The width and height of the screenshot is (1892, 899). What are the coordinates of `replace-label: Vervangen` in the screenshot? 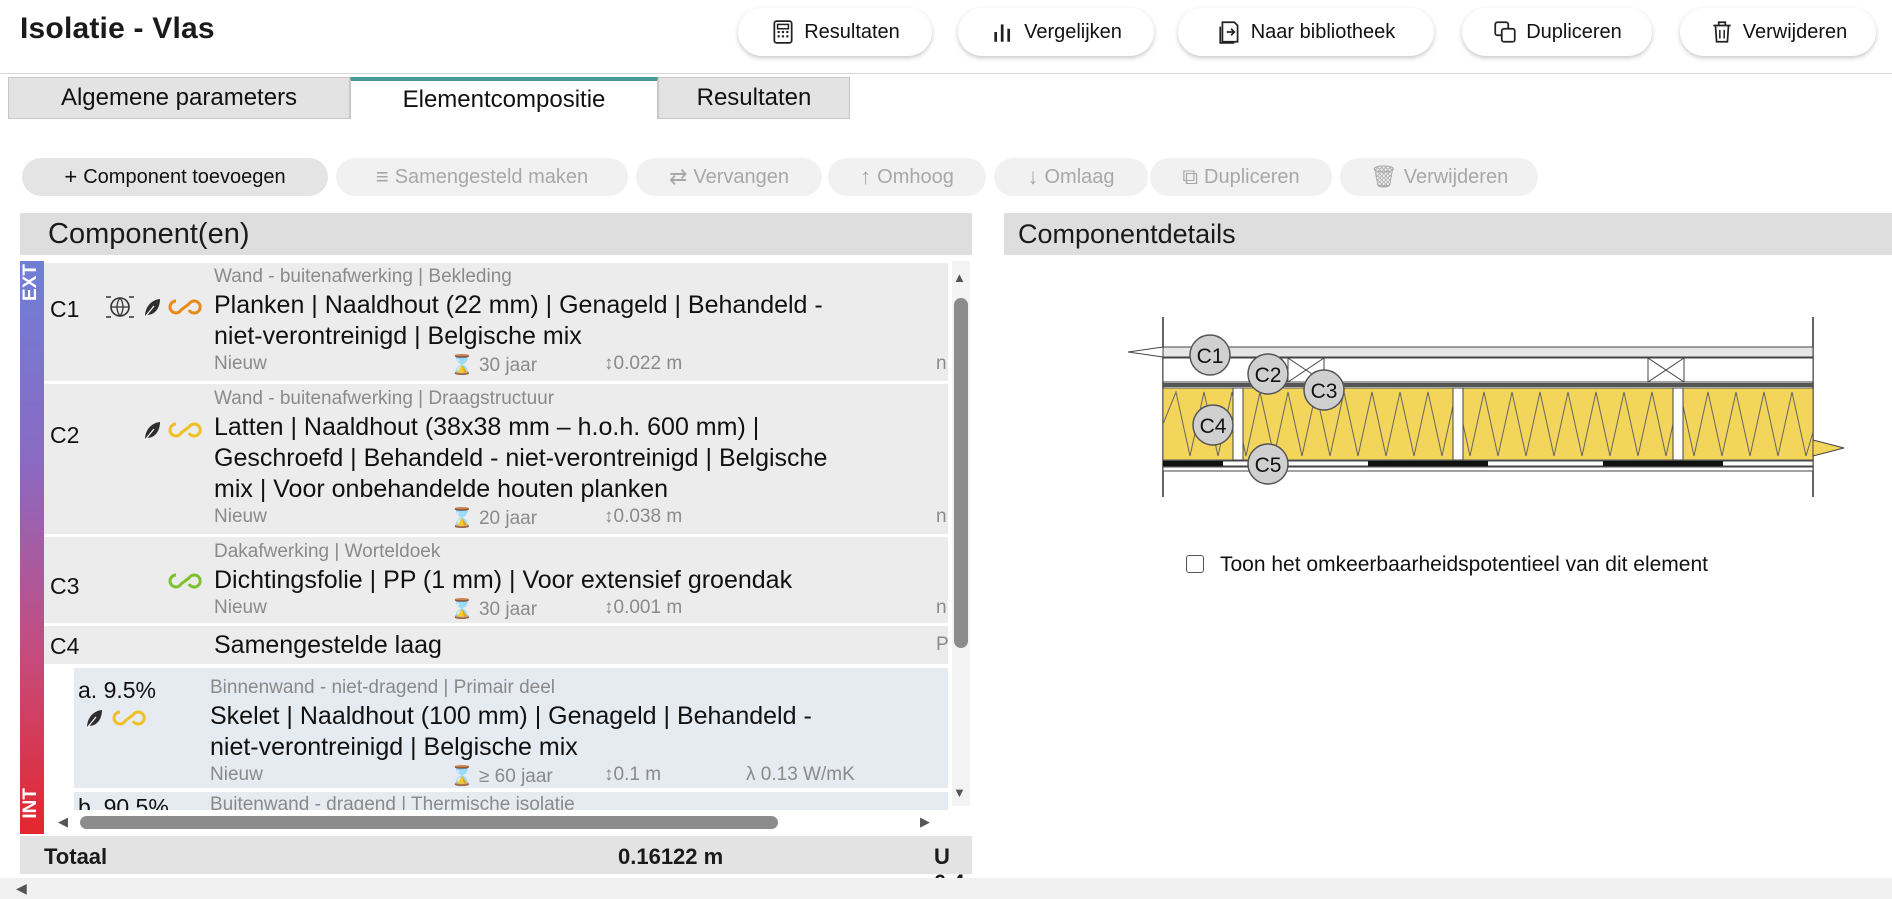 It's located at (741, 176).